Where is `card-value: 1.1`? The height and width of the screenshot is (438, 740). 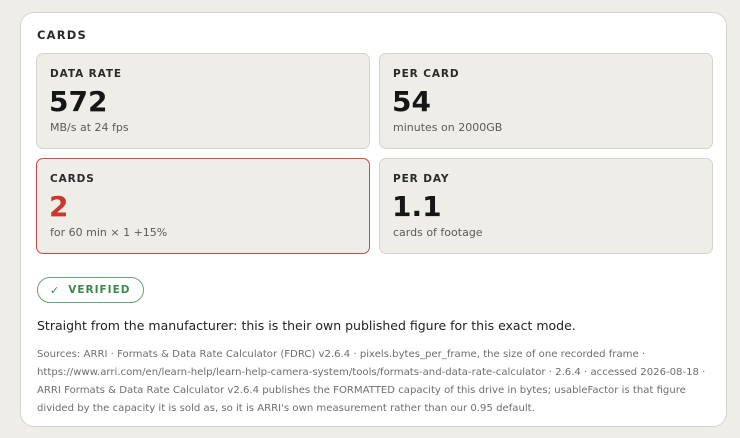 card-value: 1.1 is located at coordinates (417, 206).